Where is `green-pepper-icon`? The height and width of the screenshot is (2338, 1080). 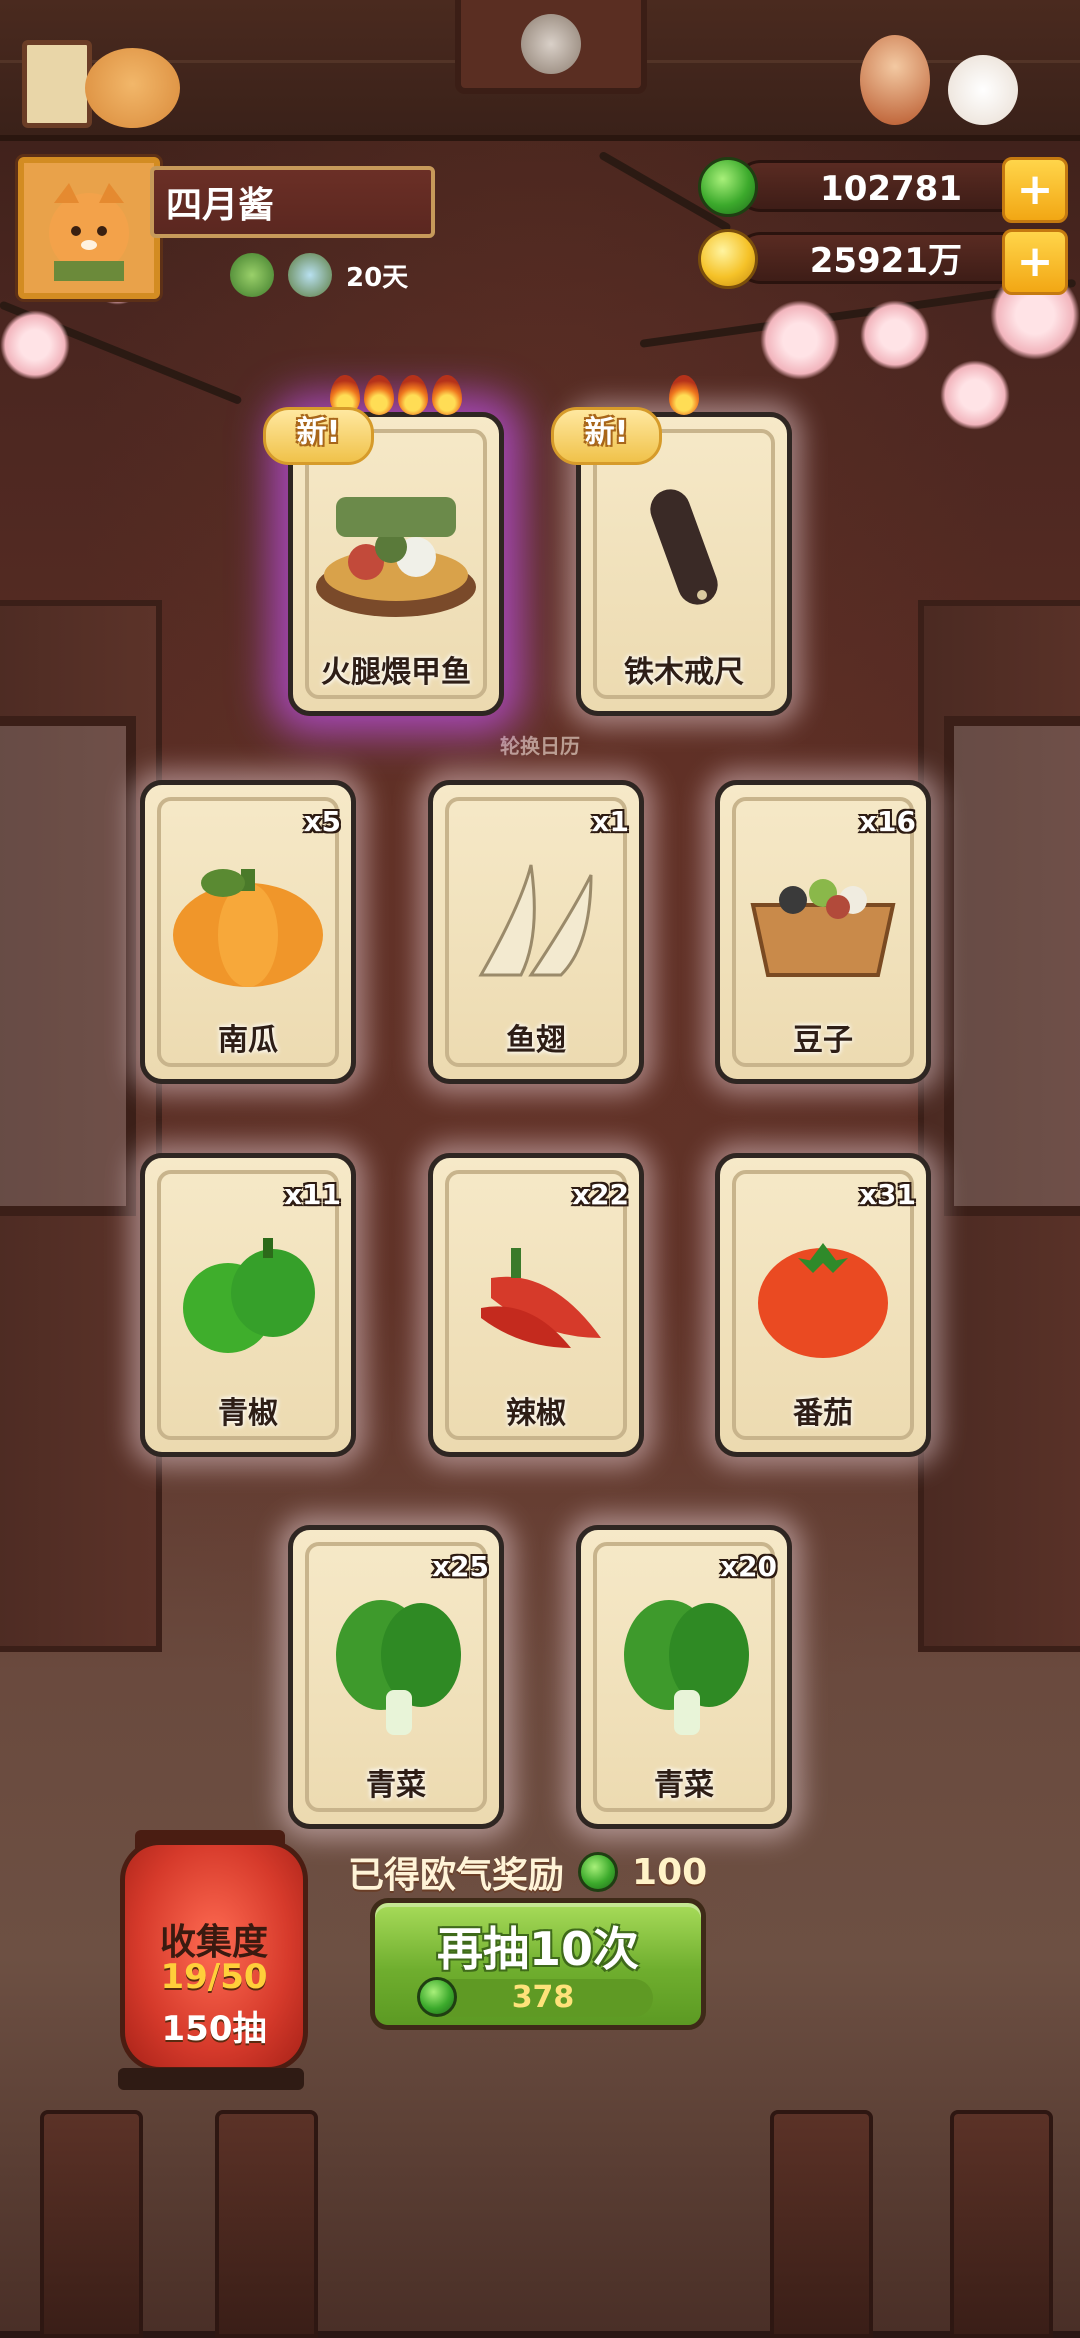
green-pepper-icon is located at coordinates (248, 1293).